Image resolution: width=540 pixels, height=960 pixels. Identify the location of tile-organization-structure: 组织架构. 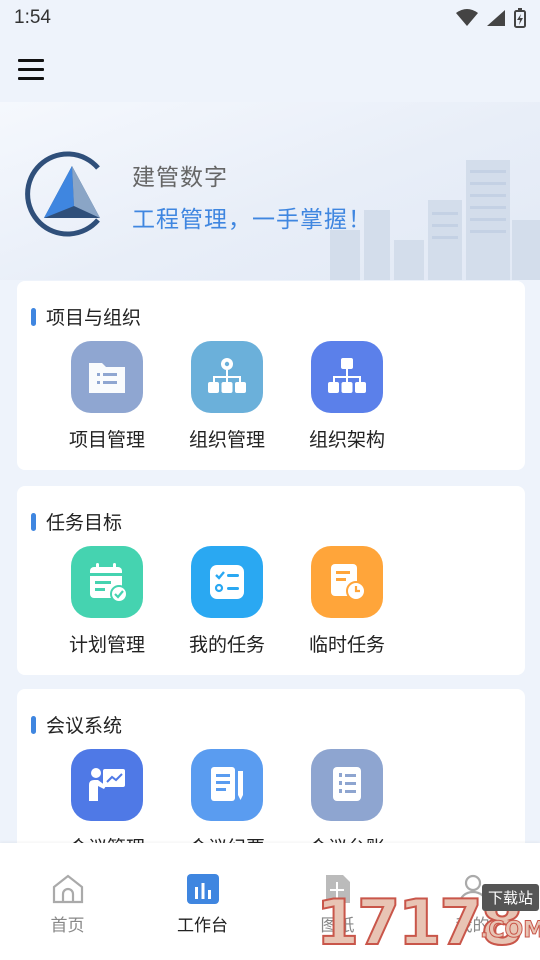
(347, 396).